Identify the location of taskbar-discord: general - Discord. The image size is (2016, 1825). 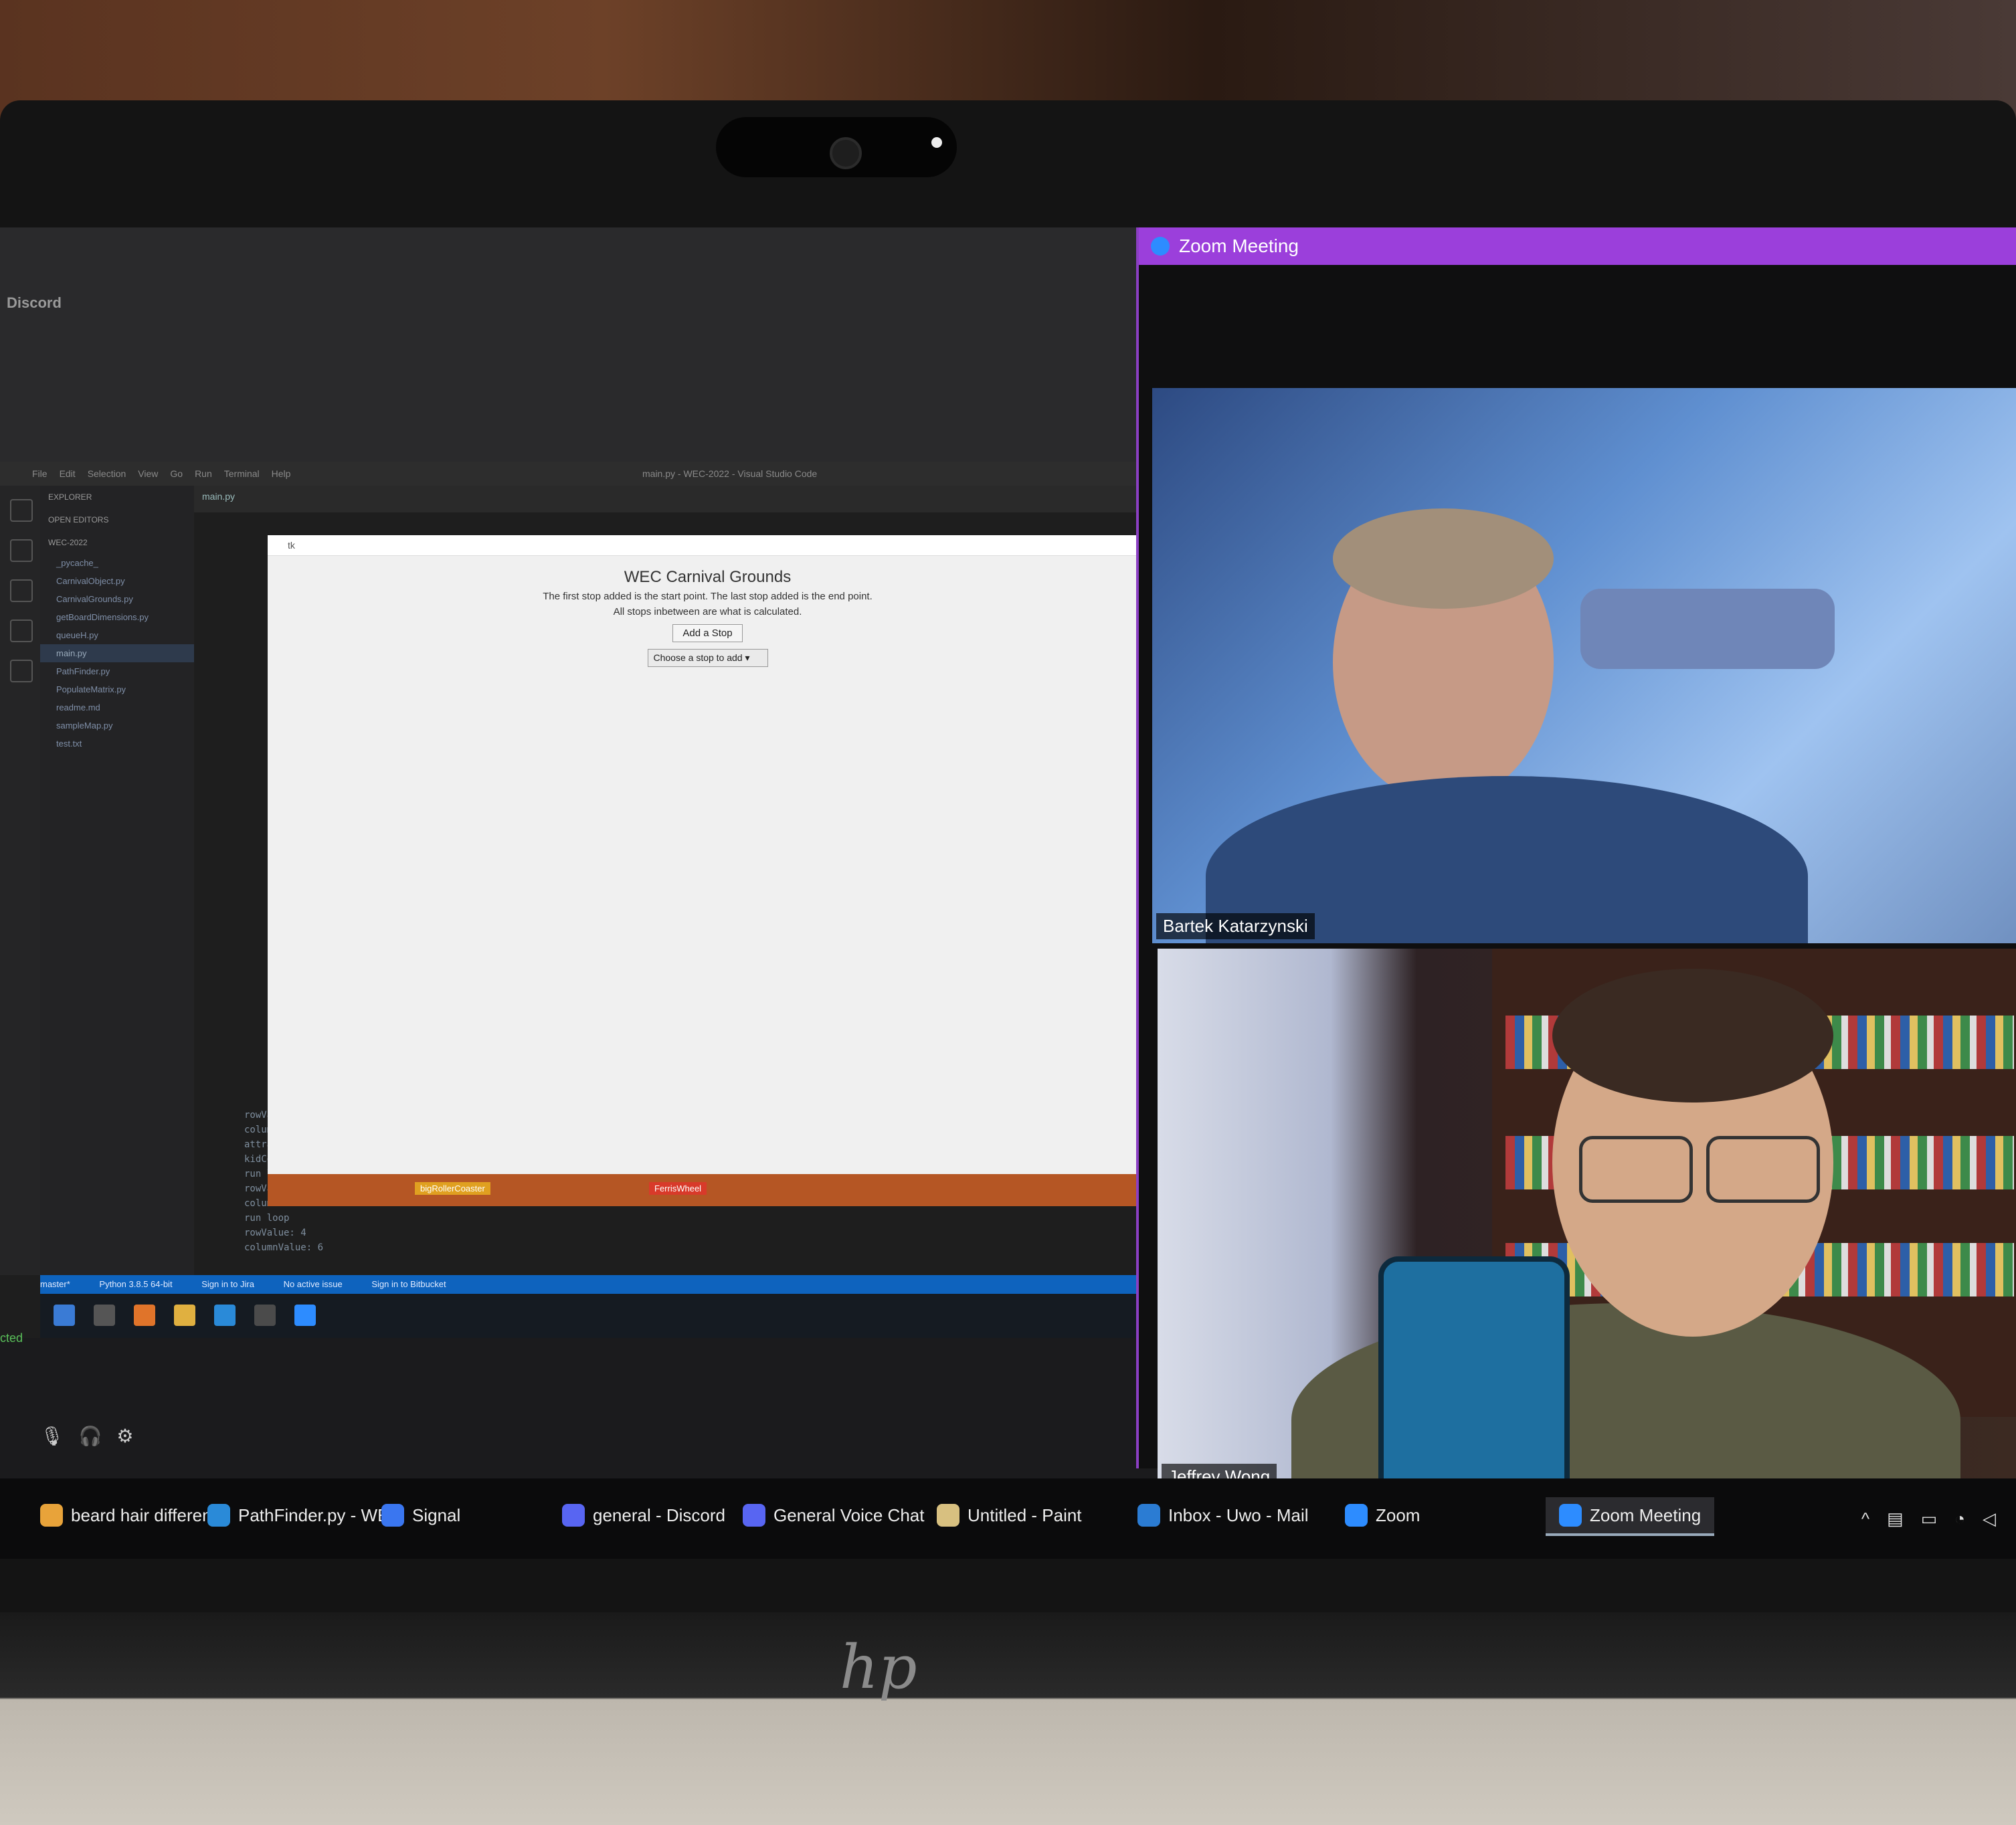
(643, 1515).